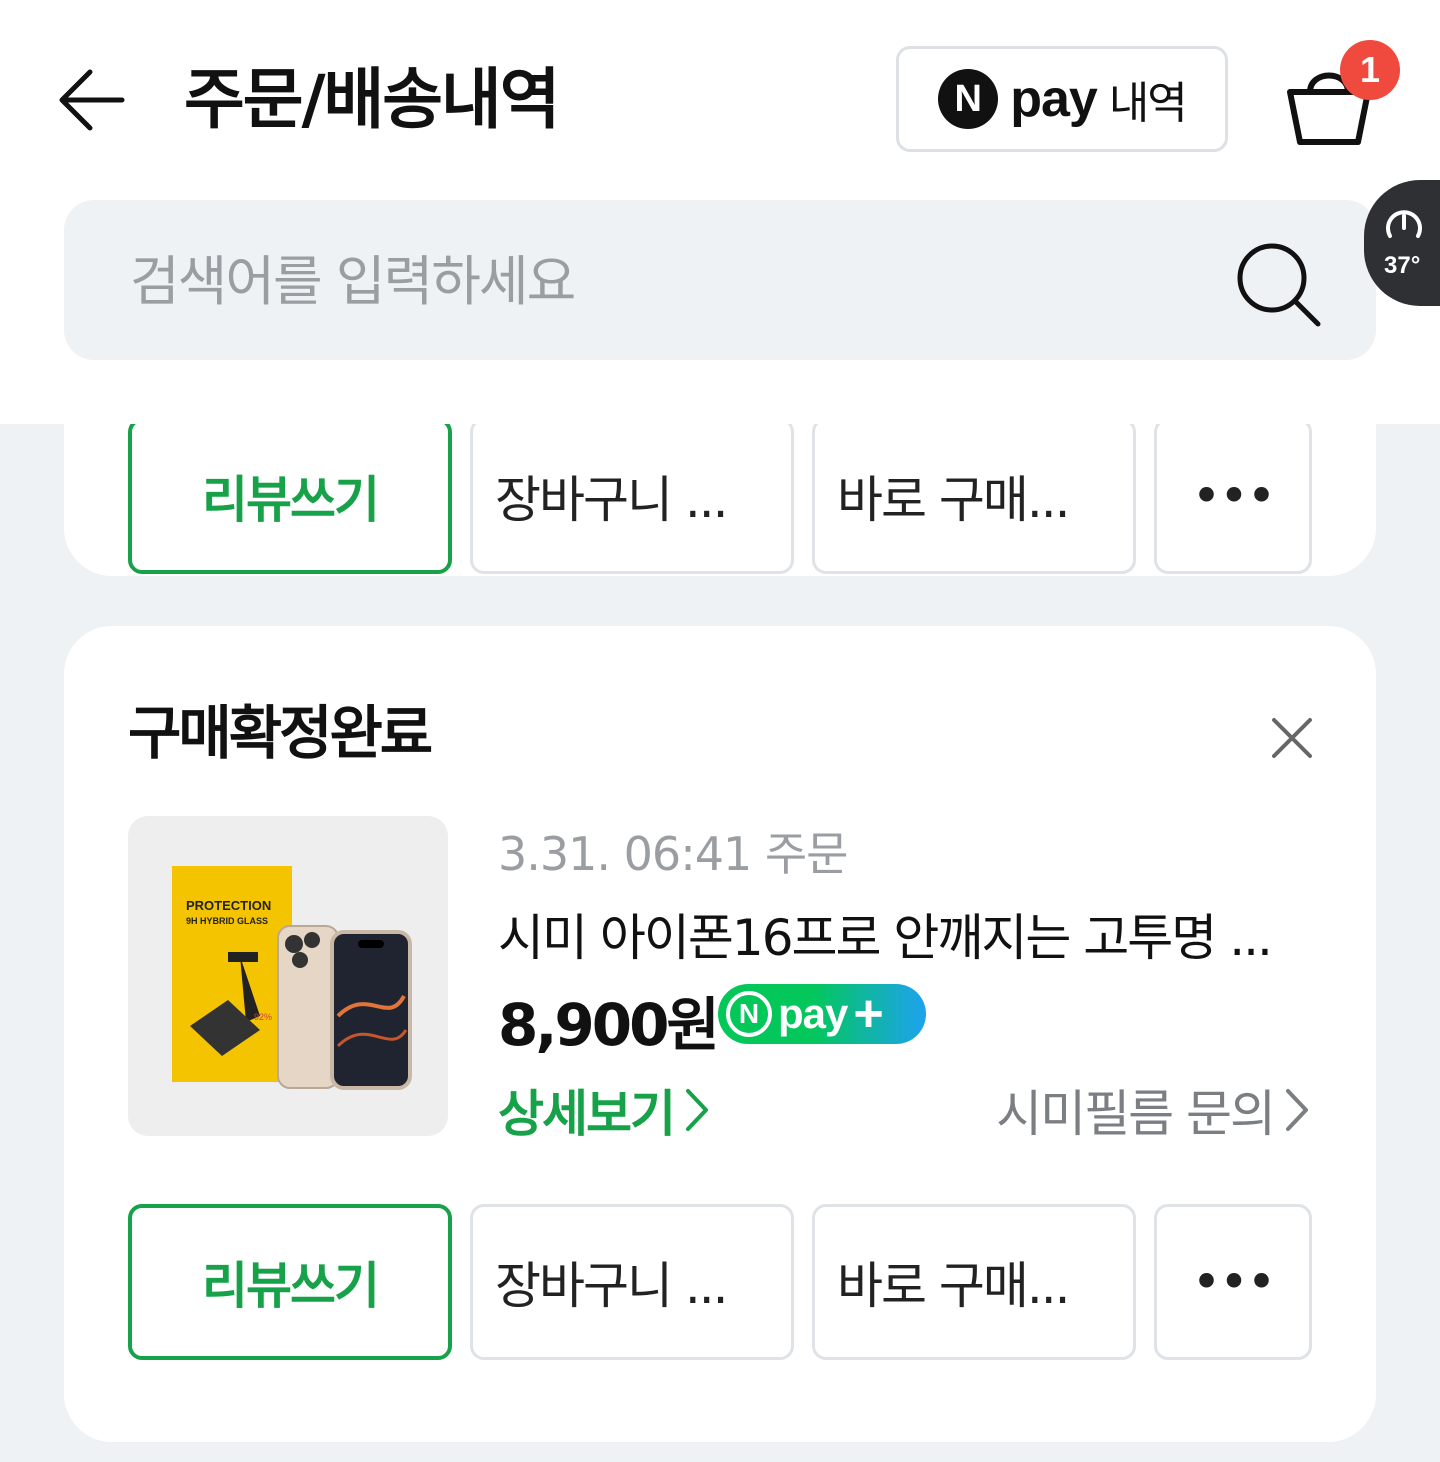  I want to click on npay-history-label: 내역, so click(1148, 103).